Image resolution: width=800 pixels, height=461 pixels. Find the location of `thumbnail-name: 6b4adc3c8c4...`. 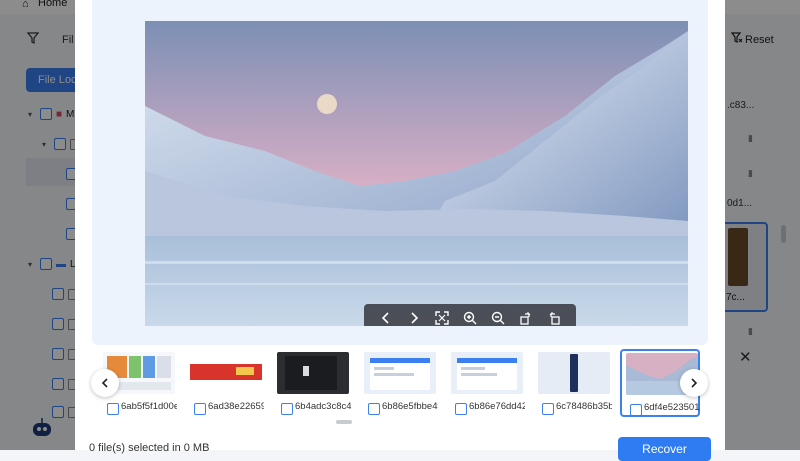

thumbnail-name: 6b4adc3c8c4... is located at coordinates (323, 406).